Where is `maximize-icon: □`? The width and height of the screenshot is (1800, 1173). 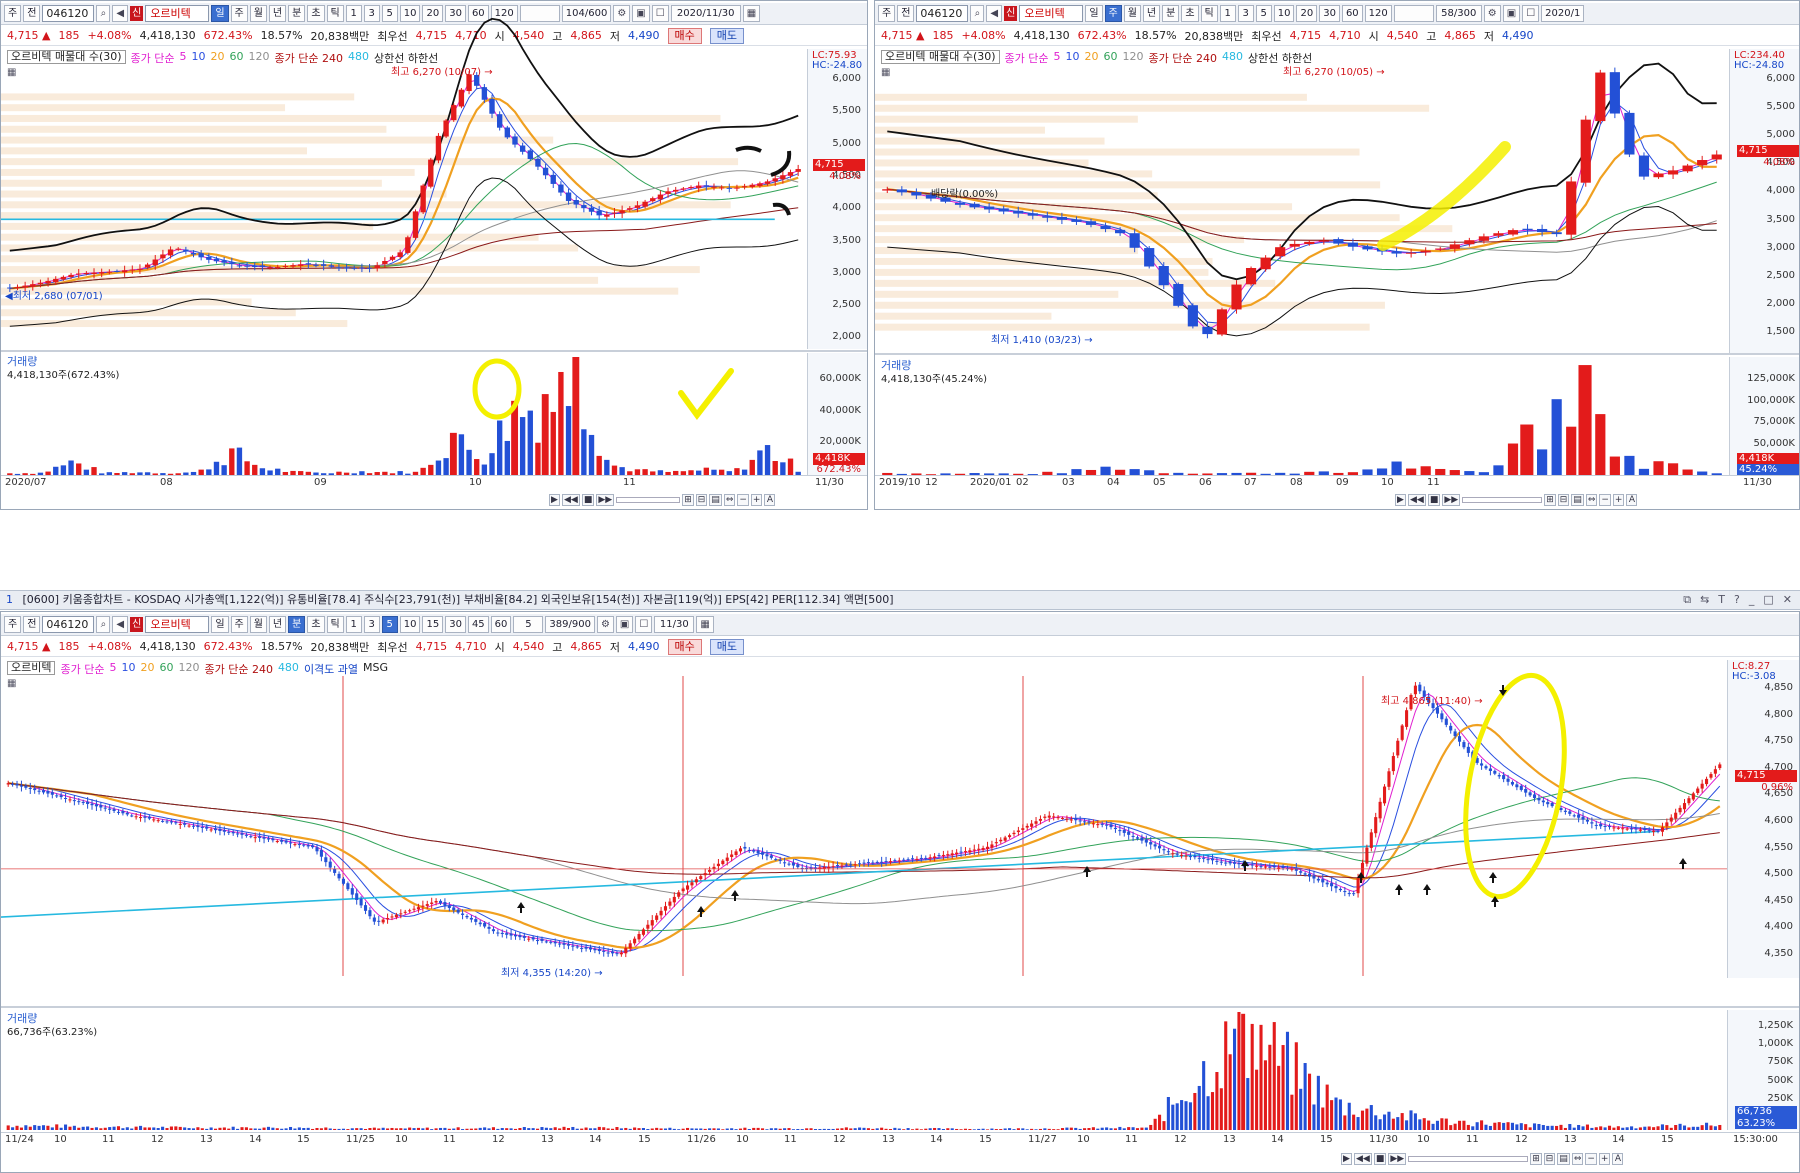
maximize-icon: □ is located at coordinates (1768, 600).